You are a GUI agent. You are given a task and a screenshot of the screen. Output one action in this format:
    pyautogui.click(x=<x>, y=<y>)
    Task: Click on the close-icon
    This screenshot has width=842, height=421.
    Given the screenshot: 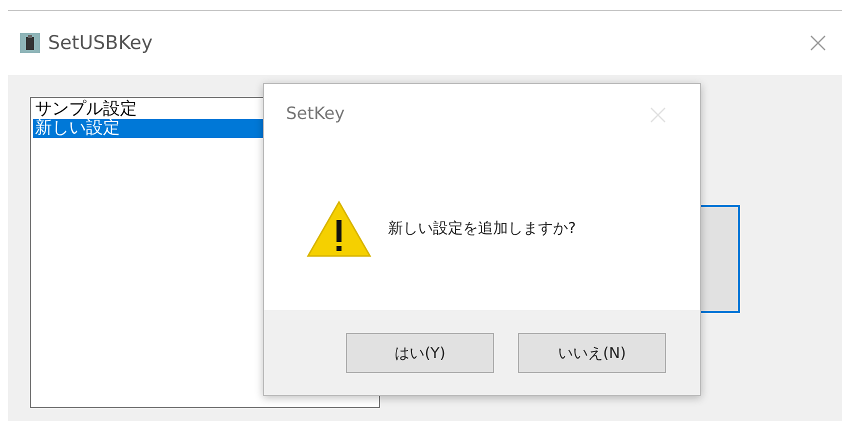 What is the action you would take?
    pyautogui.click(x=818, y=43)
    